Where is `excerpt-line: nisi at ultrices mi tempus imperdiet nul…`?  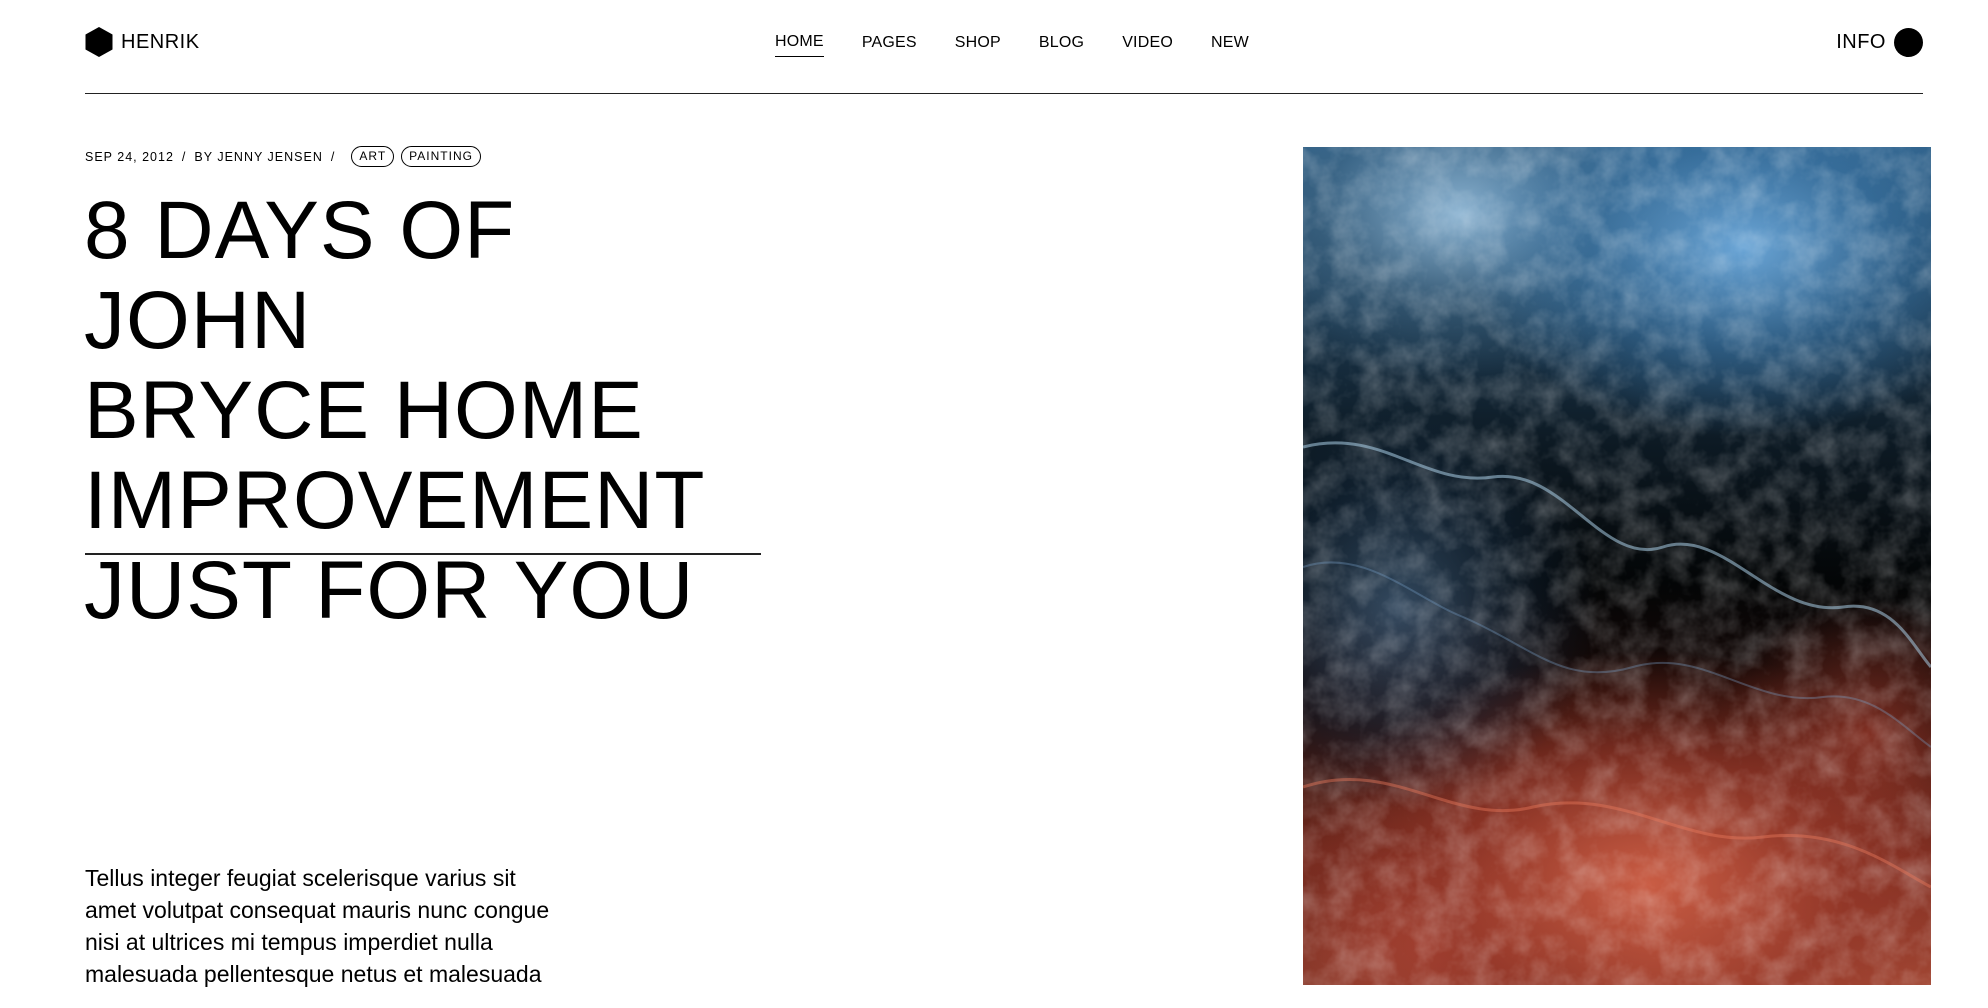 excerpt-line: nisi at ultrices mi tempus imperdiet nul… is located at coordinates (289, 942).